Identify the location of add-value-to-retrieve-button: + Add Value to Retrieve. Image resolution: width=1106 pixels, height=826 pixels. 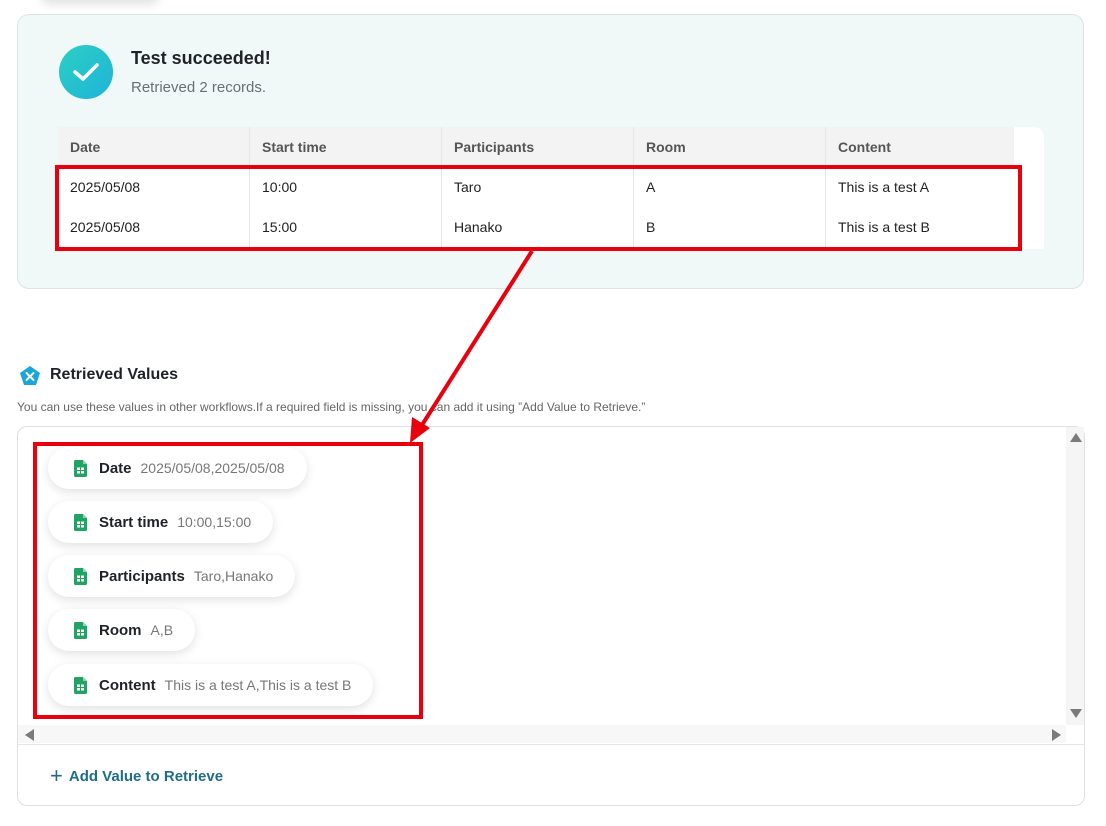
(136, 776).